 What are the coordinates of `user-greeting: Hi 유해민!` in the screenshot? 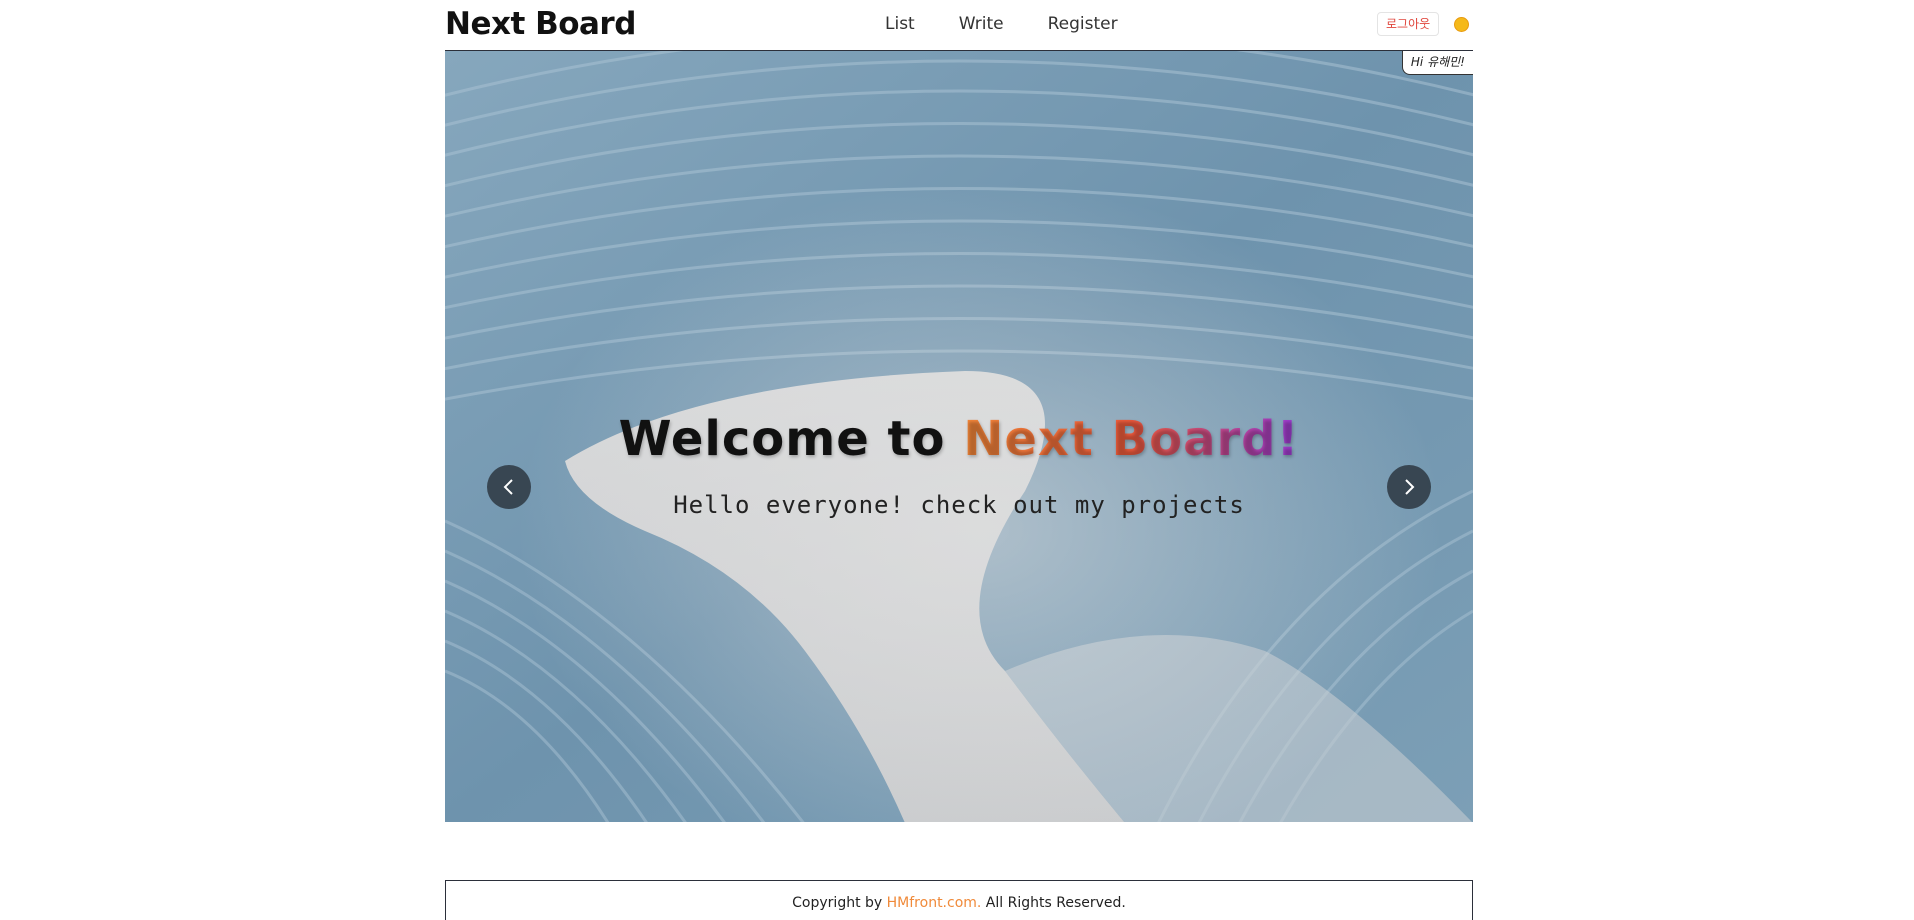 It's located at (1437, 63).